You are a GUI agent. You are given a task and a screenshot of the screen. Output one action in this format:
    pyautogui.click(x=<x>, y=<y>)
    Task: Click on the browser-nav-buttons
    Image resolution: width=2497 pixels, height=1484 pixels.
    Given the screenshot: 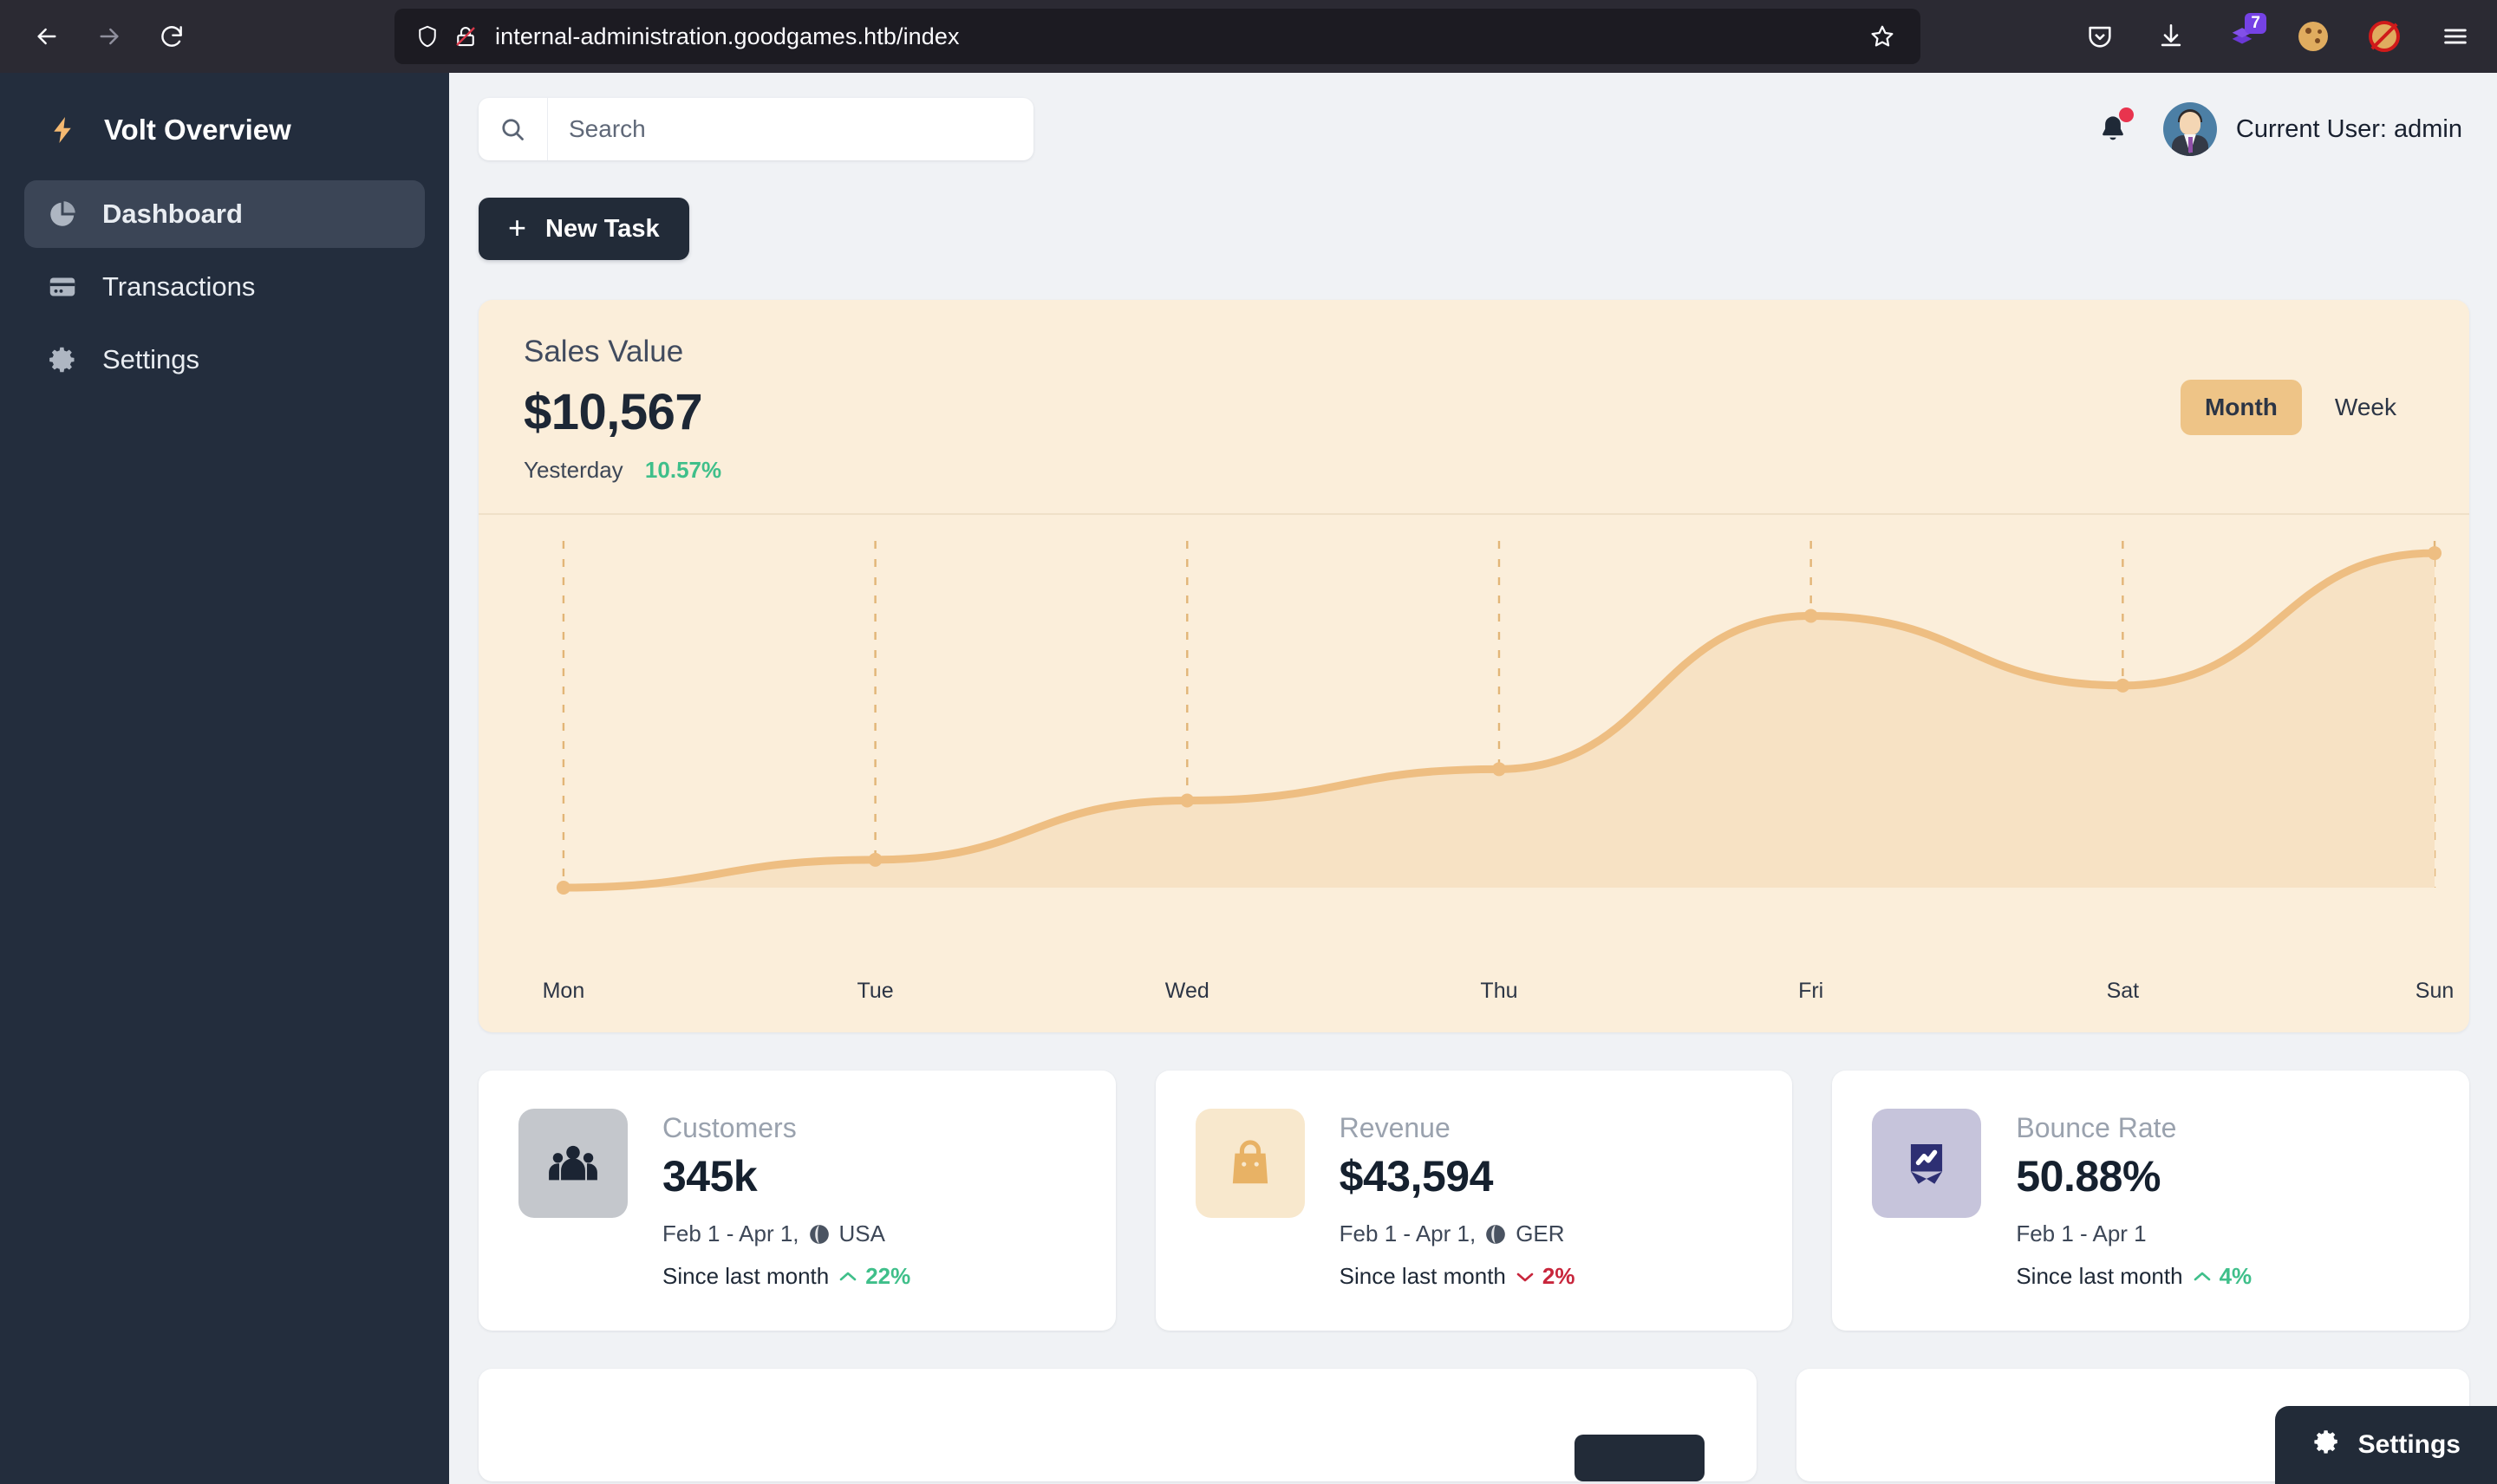 What is the action you would take?
    pyautogui.click(x=99, y=36)
    